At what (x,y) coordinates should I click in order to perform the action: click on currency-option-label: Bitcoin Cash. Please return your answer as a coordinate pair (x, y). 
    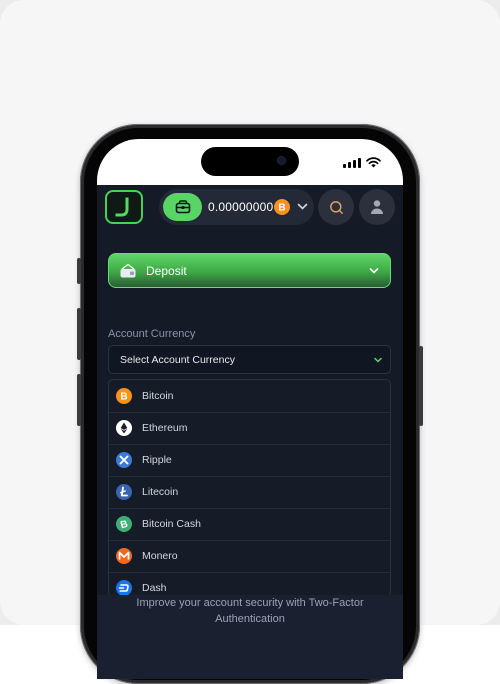
    Looking at the image, I should click on (171, 524).